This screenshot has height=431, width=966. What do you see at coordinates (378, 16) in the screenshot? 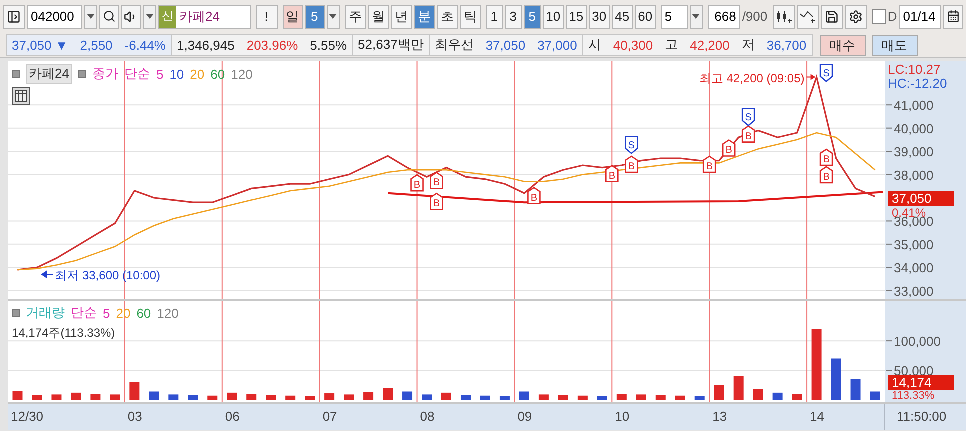
I see `period-tab: 월` at bounding box center [378, 16].